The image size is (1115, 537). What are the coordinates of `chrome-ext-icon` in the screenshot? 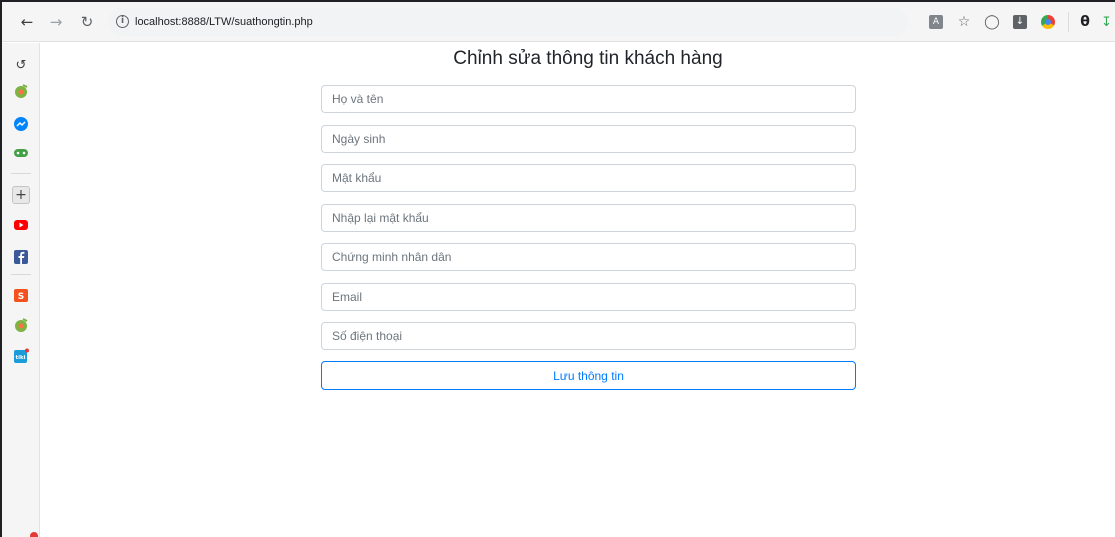 It's located at (1048, 22).